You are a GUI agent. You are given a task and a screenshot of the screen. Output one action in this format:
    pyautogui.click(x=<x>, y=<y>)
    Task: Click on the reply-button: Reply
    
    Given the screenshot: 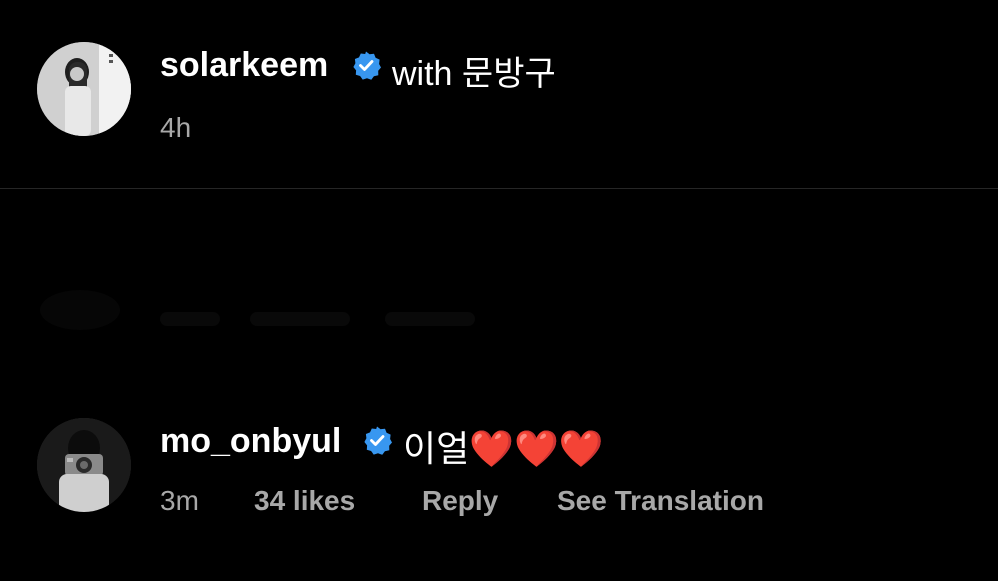 What is the action you would take?
    pyautogui.click(x=460, y=501)
    